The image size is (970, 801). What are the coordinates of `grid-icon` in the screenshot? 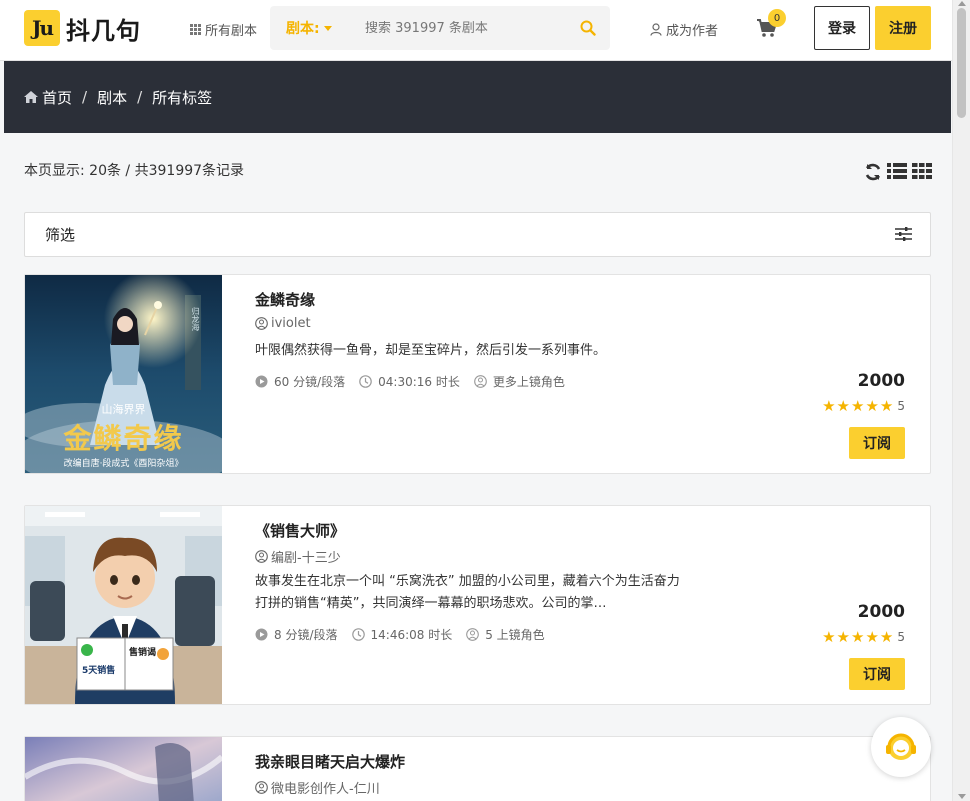 It's located at (195, 29).